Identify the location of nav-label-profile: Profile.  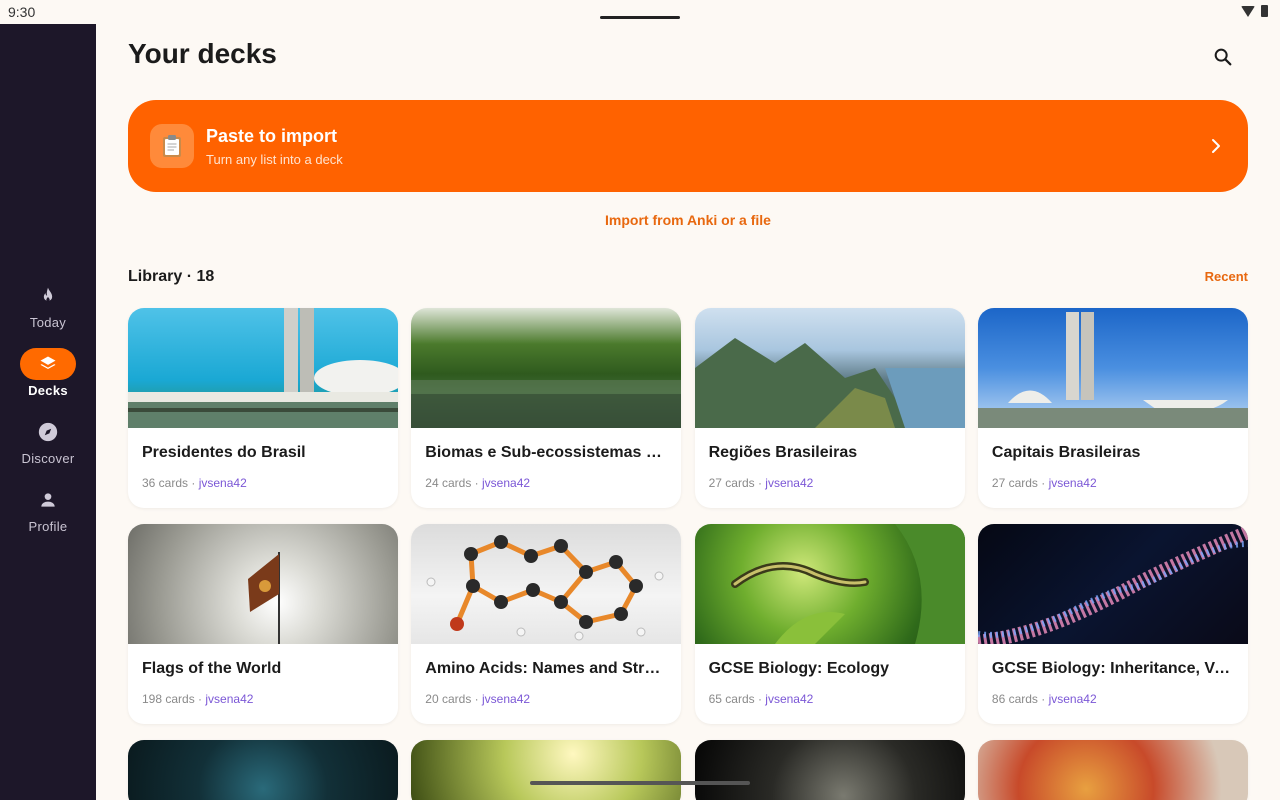
(48, 526).